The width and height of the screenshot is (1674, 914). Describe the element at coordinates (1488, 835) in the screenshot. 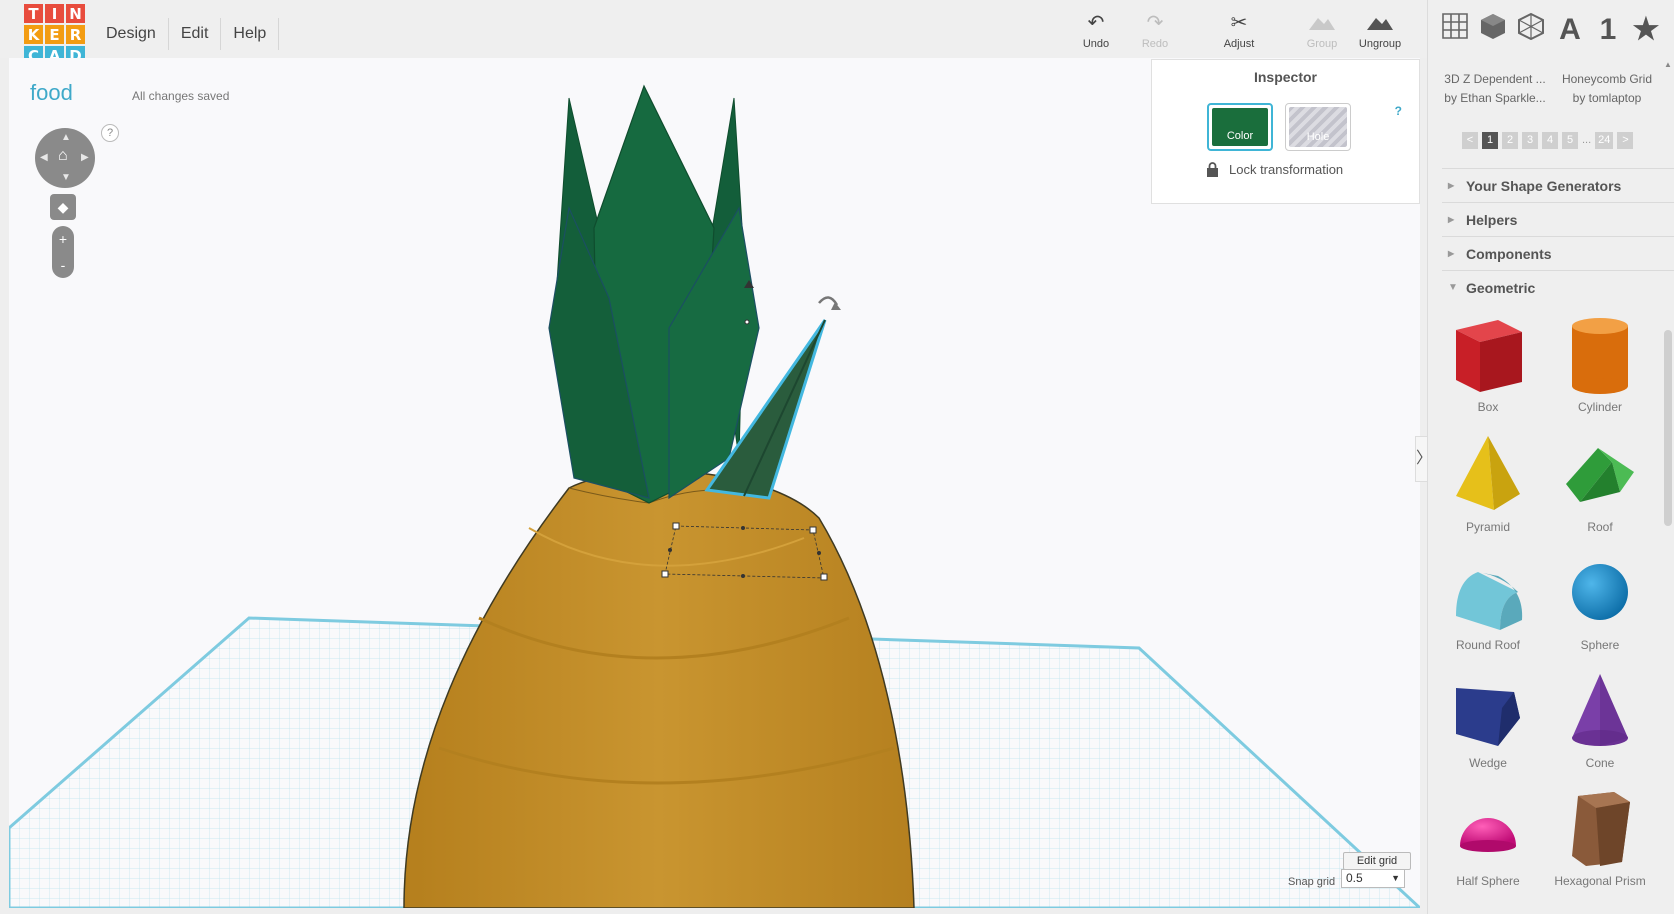

I see `half-sphere-icon` at that location.